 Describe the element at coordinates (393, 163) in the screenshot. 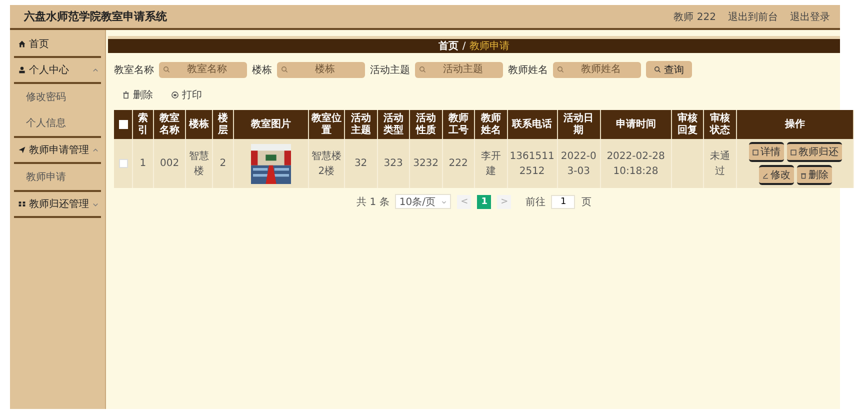

I see `table-cell: 323` at that location.